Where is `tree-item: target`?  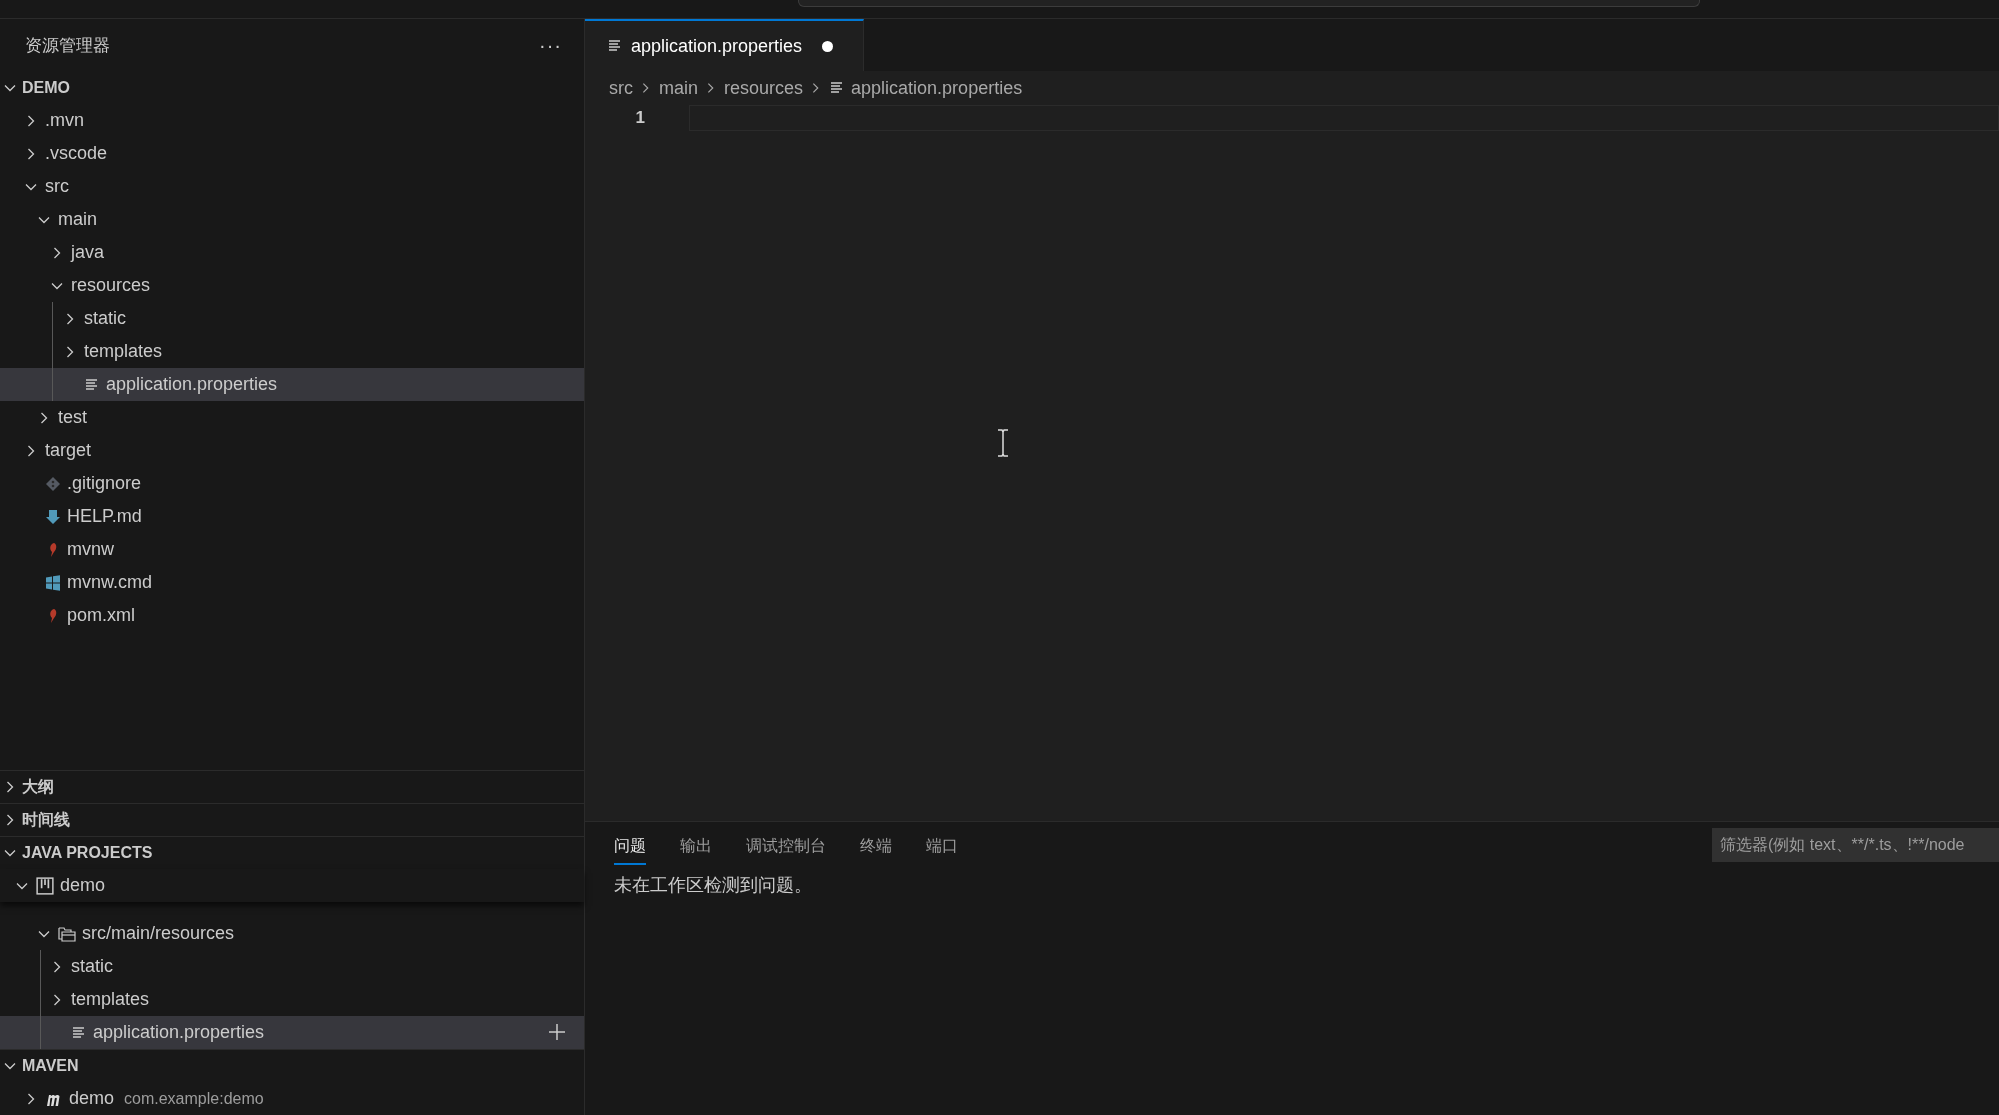 tree-item: target is located at coordinates (292, 450).